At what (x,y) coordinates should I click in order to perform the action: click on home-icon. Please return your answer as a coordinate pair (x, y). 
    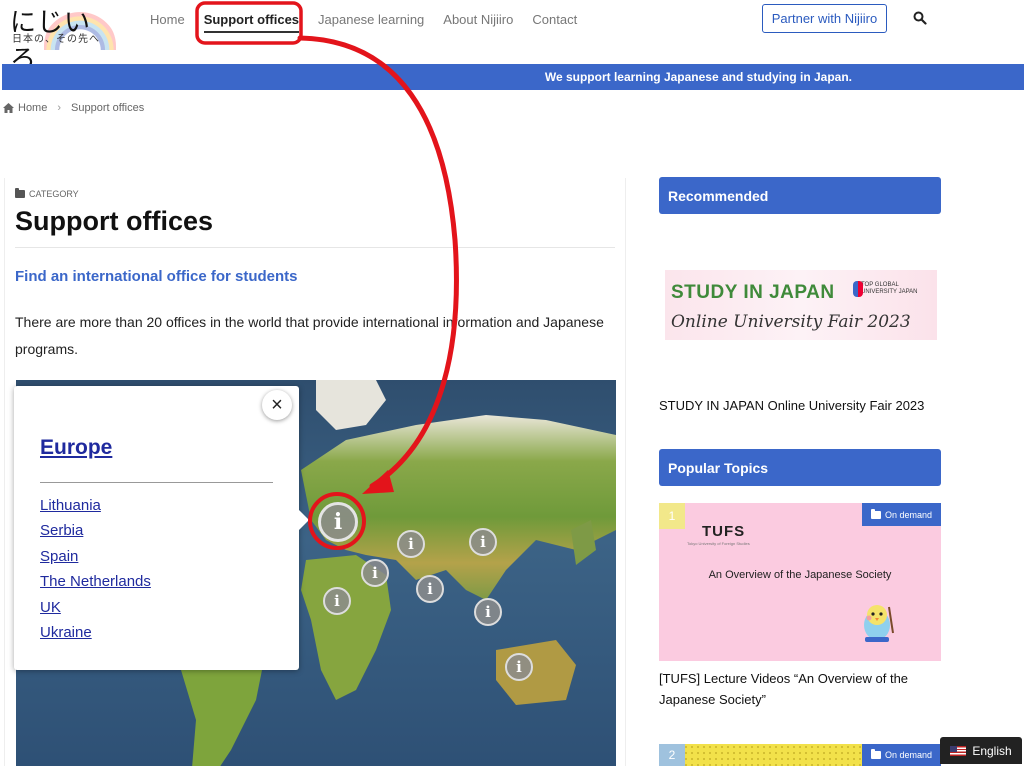
    Looking at the image, I should click on (8, 108).